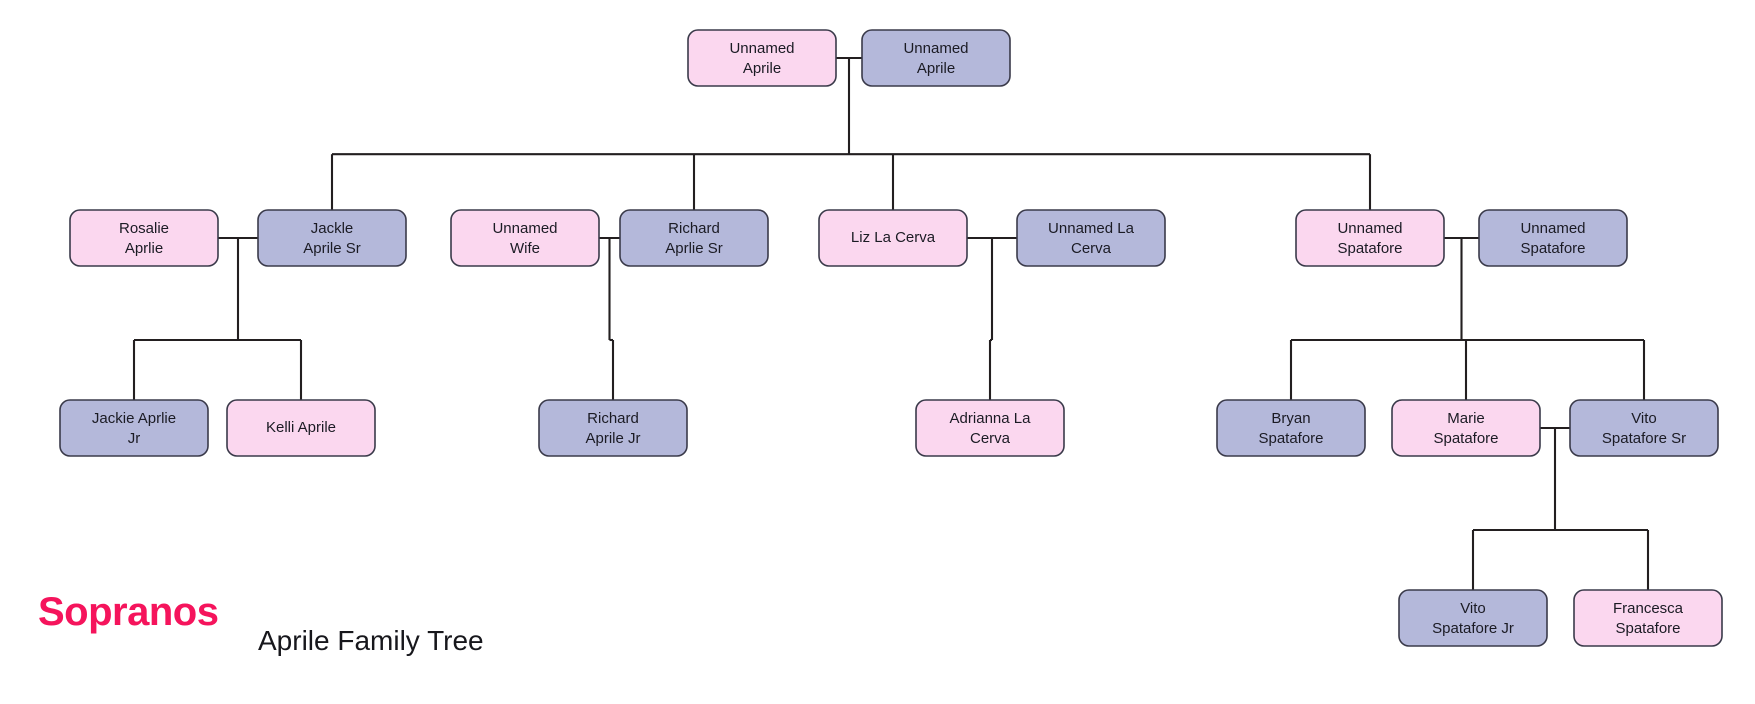  What do you see at coordinates (261, 623) in the screenshot?
I see `title-layer: Sopranos Aprile Family Tree` at bounding box center [261, 623].